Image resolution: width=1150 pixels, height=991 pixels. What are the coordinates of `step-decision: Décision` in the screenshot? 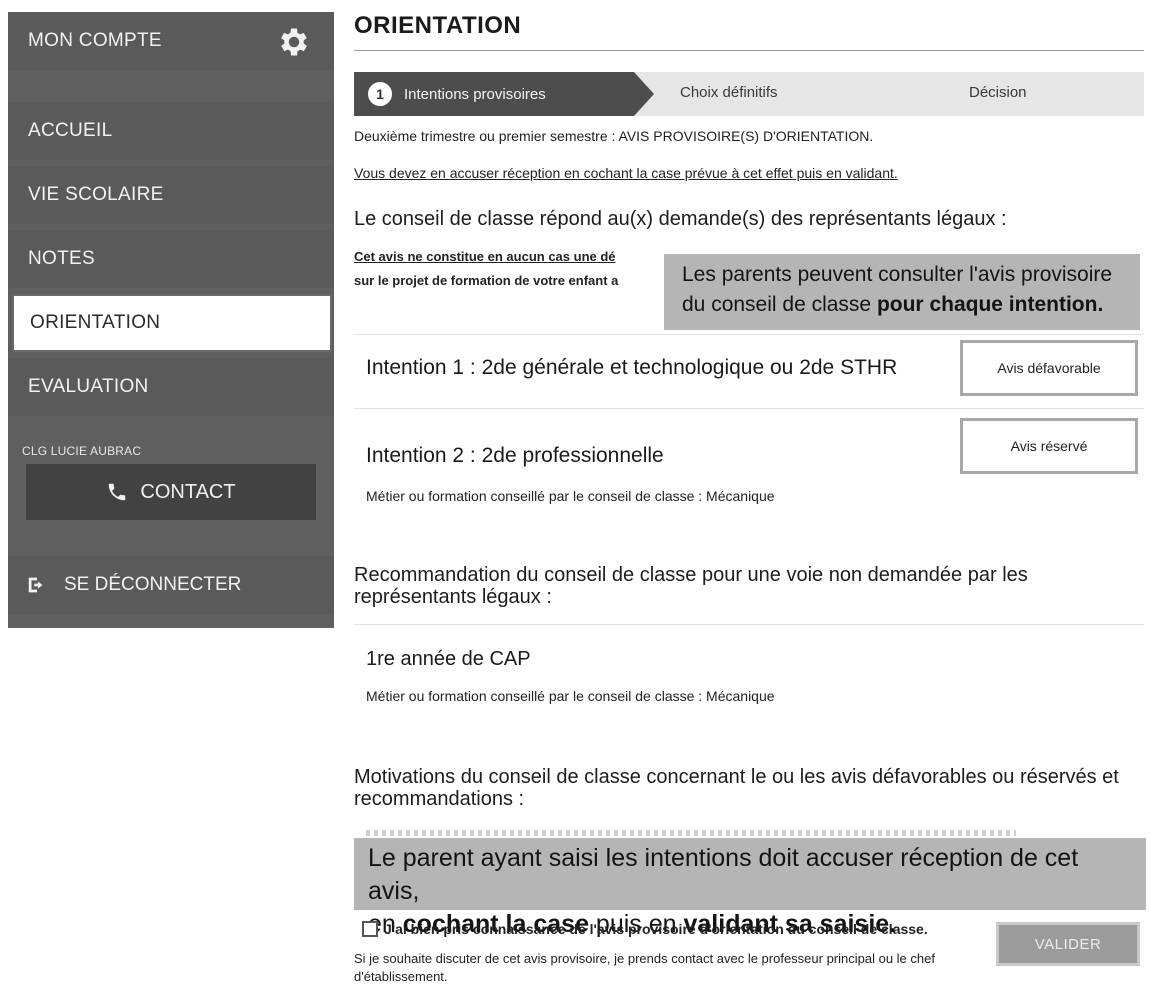 It's located at (998, 92).